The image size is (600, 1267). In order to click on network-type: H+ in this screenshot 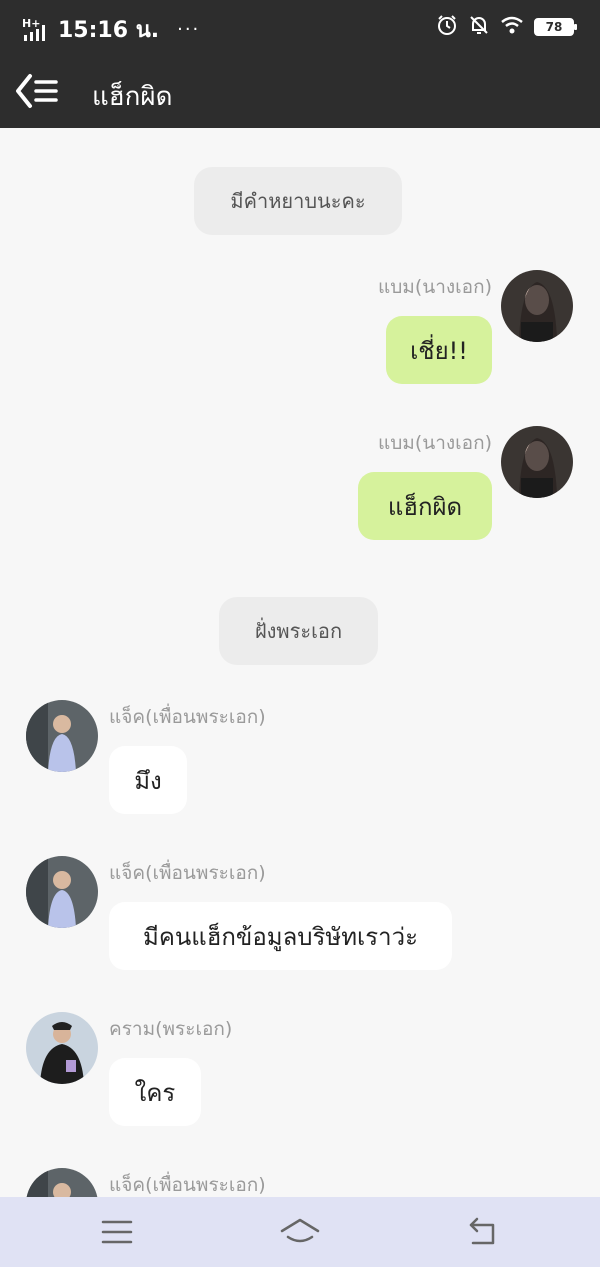, I will do `click(31, 23)`.